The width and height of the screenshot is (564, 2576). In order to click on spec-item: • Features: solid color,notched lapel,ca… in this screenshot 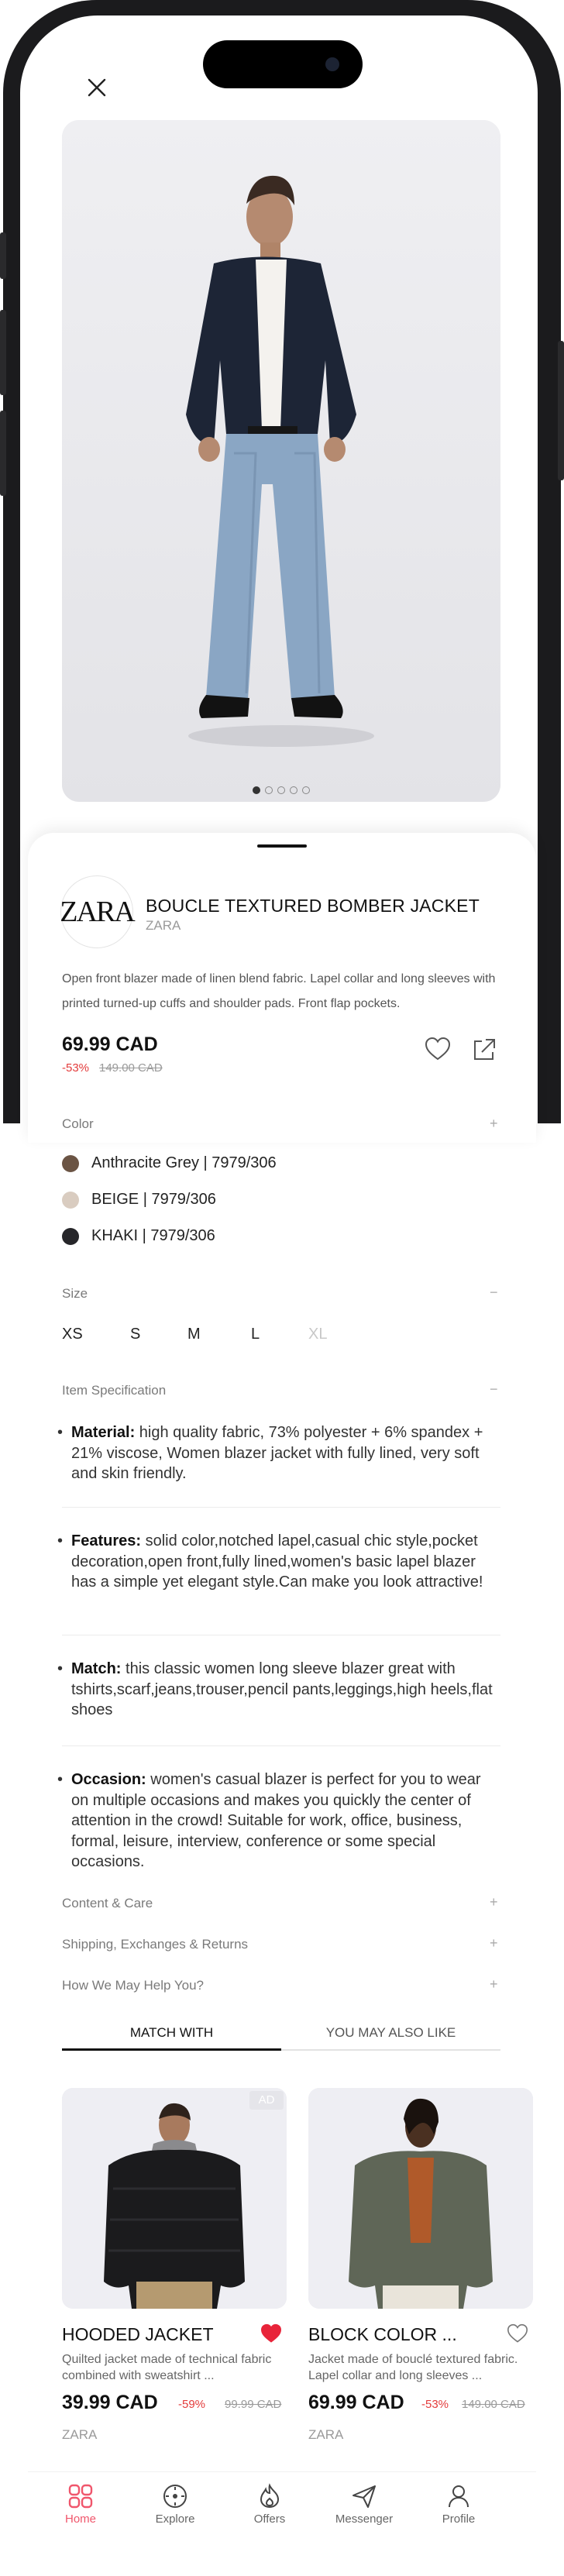, I will do `click(279, 1562)`.